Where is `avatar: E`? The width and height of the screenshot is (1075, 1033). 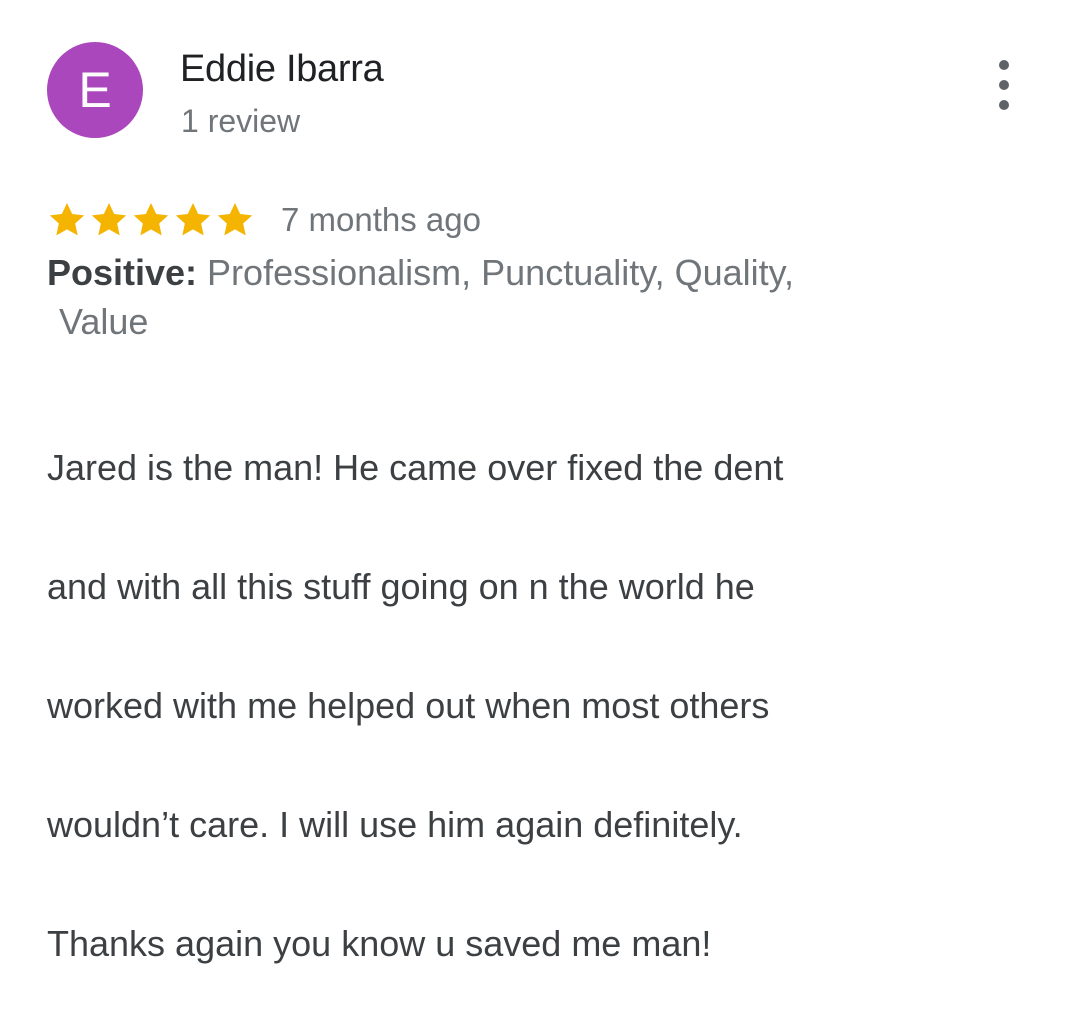
avatar: E is located at coordinates (95, 90).